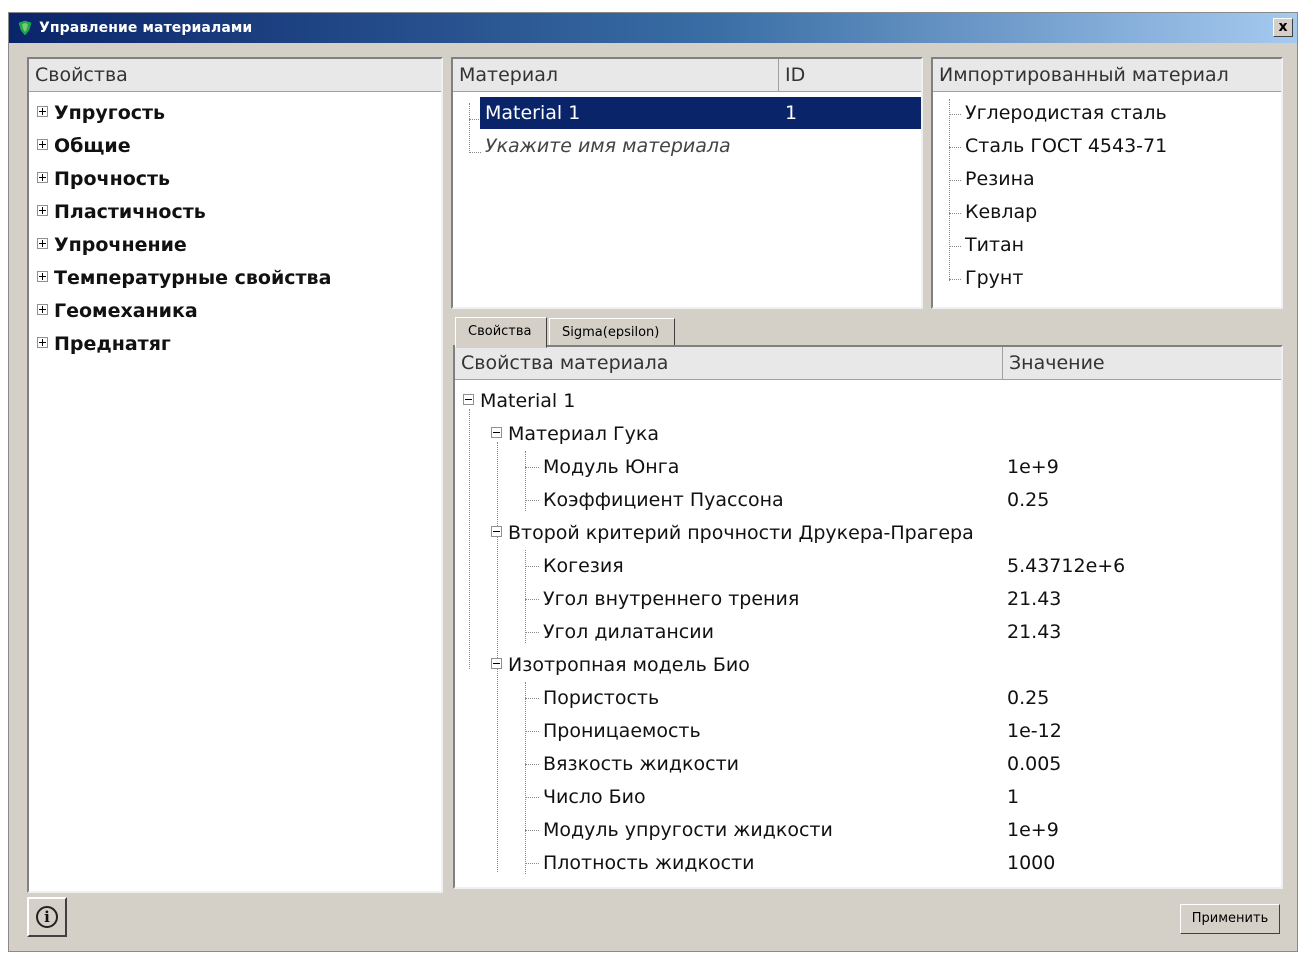 This screenshot has height=955, width=1303. Describe the element at coordinates (101, 113) in the screenshot. I see `property-category: Упругость` at that location.